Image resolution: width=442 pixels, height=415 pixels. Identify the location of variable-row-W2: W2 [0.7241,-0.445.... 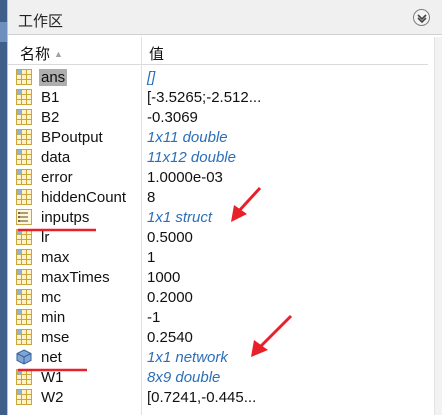
(218, 398).